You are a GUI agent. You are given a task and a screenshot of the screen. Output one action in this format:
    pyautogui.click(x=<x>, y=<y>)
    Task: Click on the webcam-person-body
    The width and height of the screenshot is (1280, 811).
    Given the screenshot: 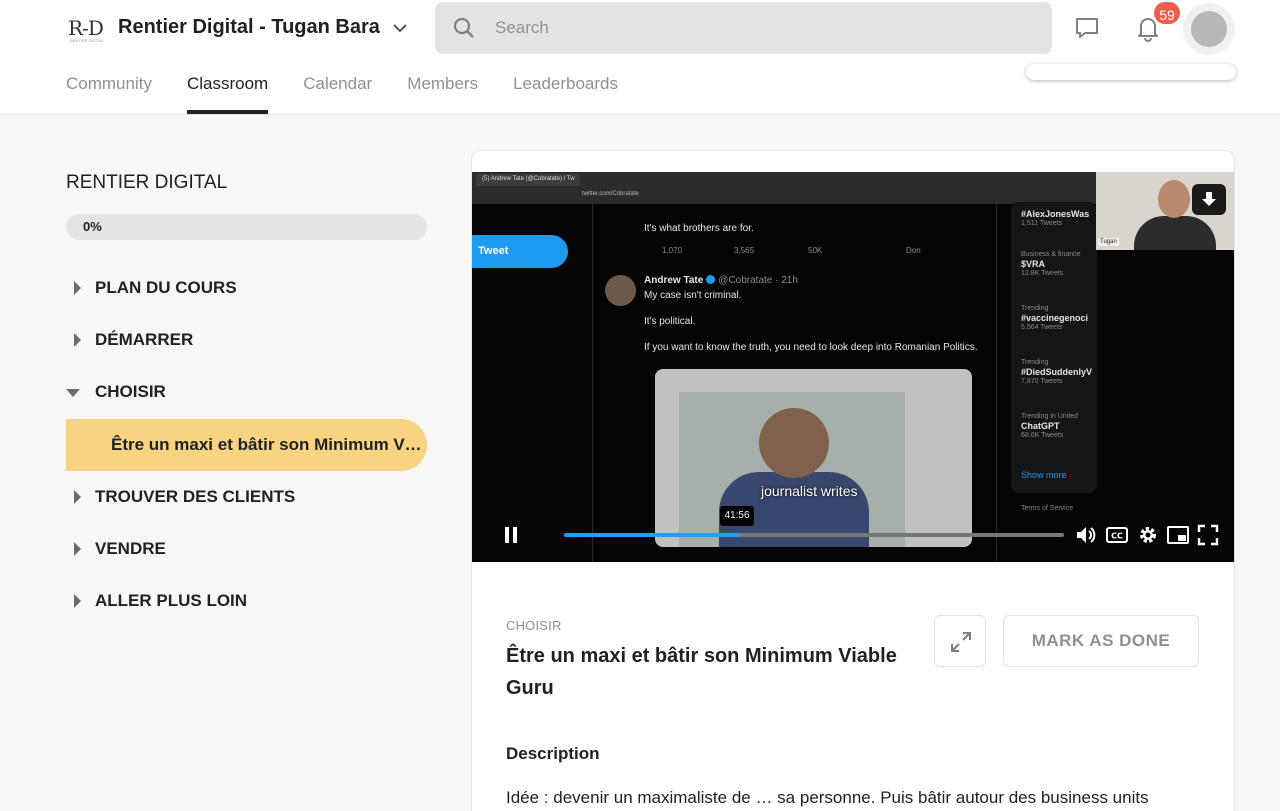 What is the action you would take?
    pyautogui.click(x=1175, y=233)
    